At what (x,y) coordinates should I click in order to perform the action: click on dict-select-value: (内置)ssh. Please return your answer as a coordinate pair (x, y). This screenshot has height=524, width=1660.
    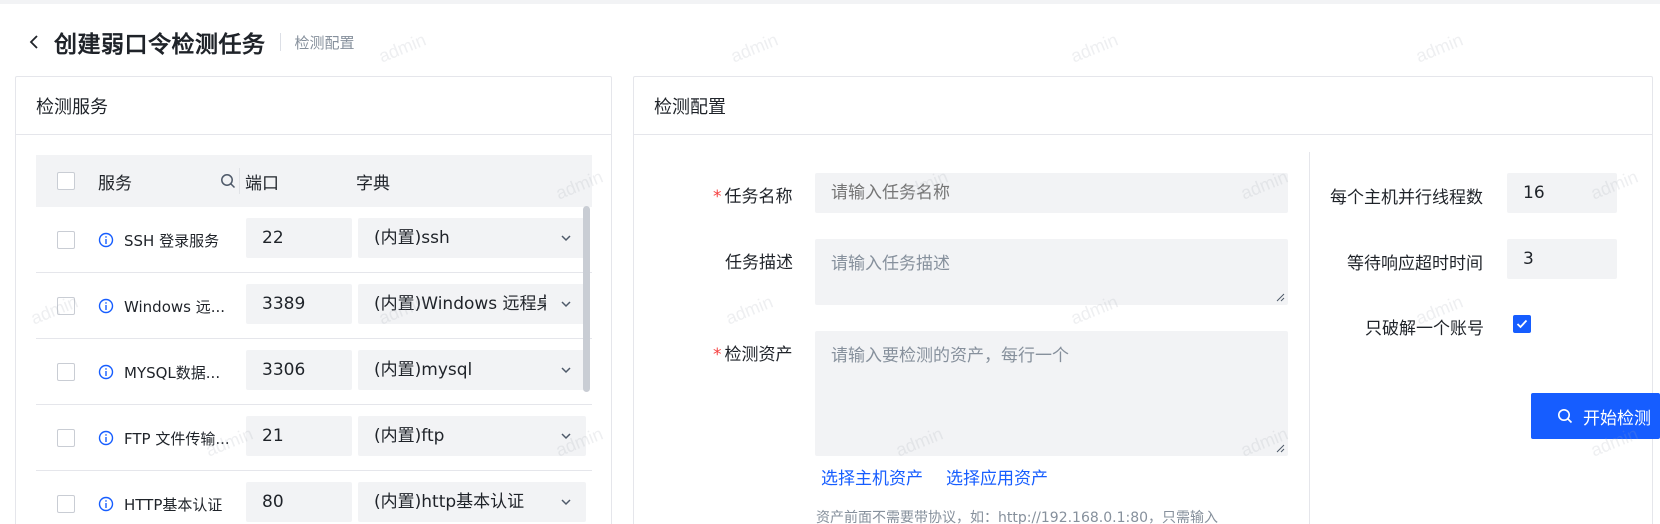
    Looking at the image, I should click on (412, 238).